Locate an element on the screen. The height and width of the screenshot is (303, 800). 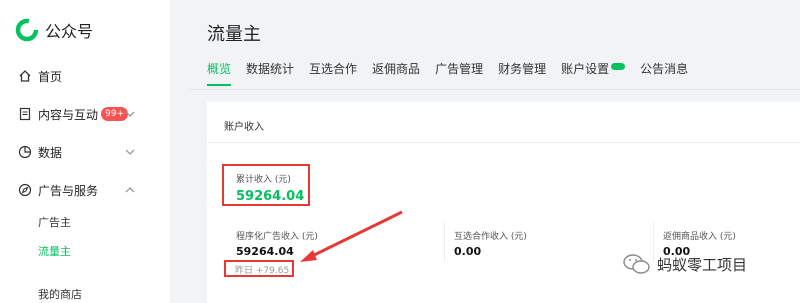
sidebar-item-ads: 广告与服务 is located at coordinates (58, 190).